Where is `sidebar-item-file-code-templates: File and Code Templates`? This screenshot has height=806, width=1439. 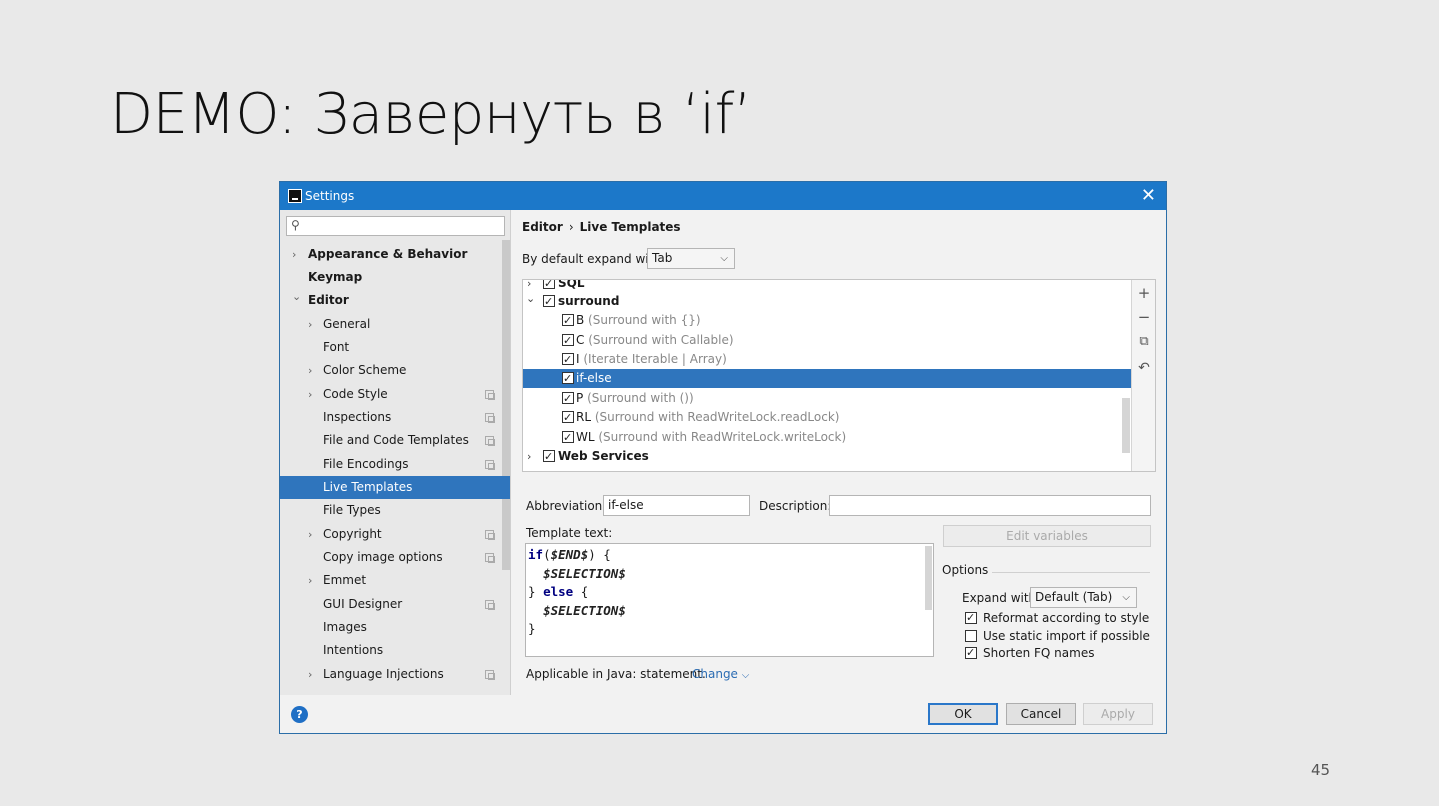
sidebar-item-file-code-templates: File and Code Templates is located at coordinates (395, 440).